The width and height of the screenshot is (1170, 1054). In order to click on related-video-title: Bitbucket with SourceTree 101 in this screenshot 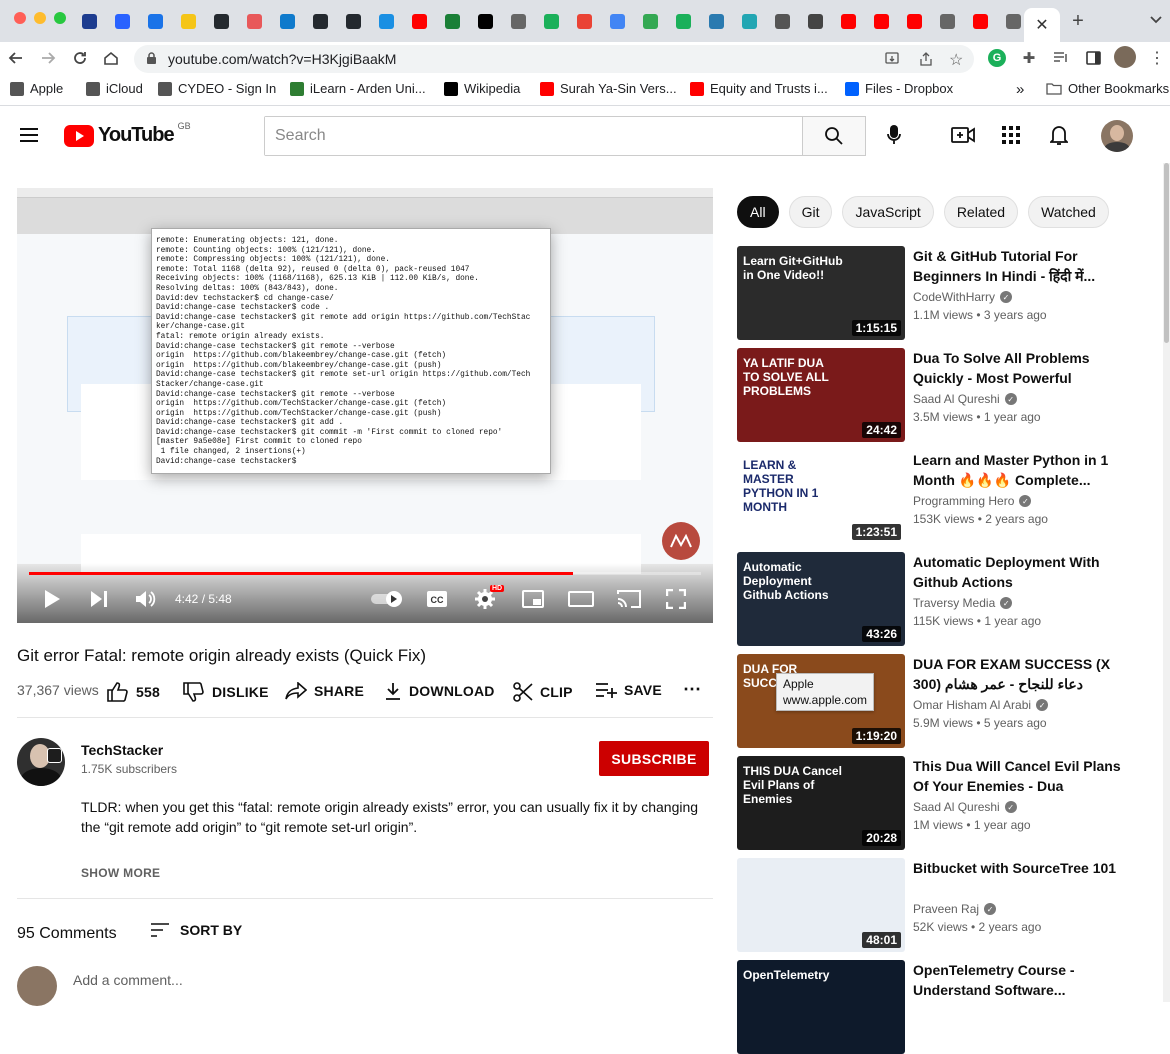, I will do `click(1018, 868)`.